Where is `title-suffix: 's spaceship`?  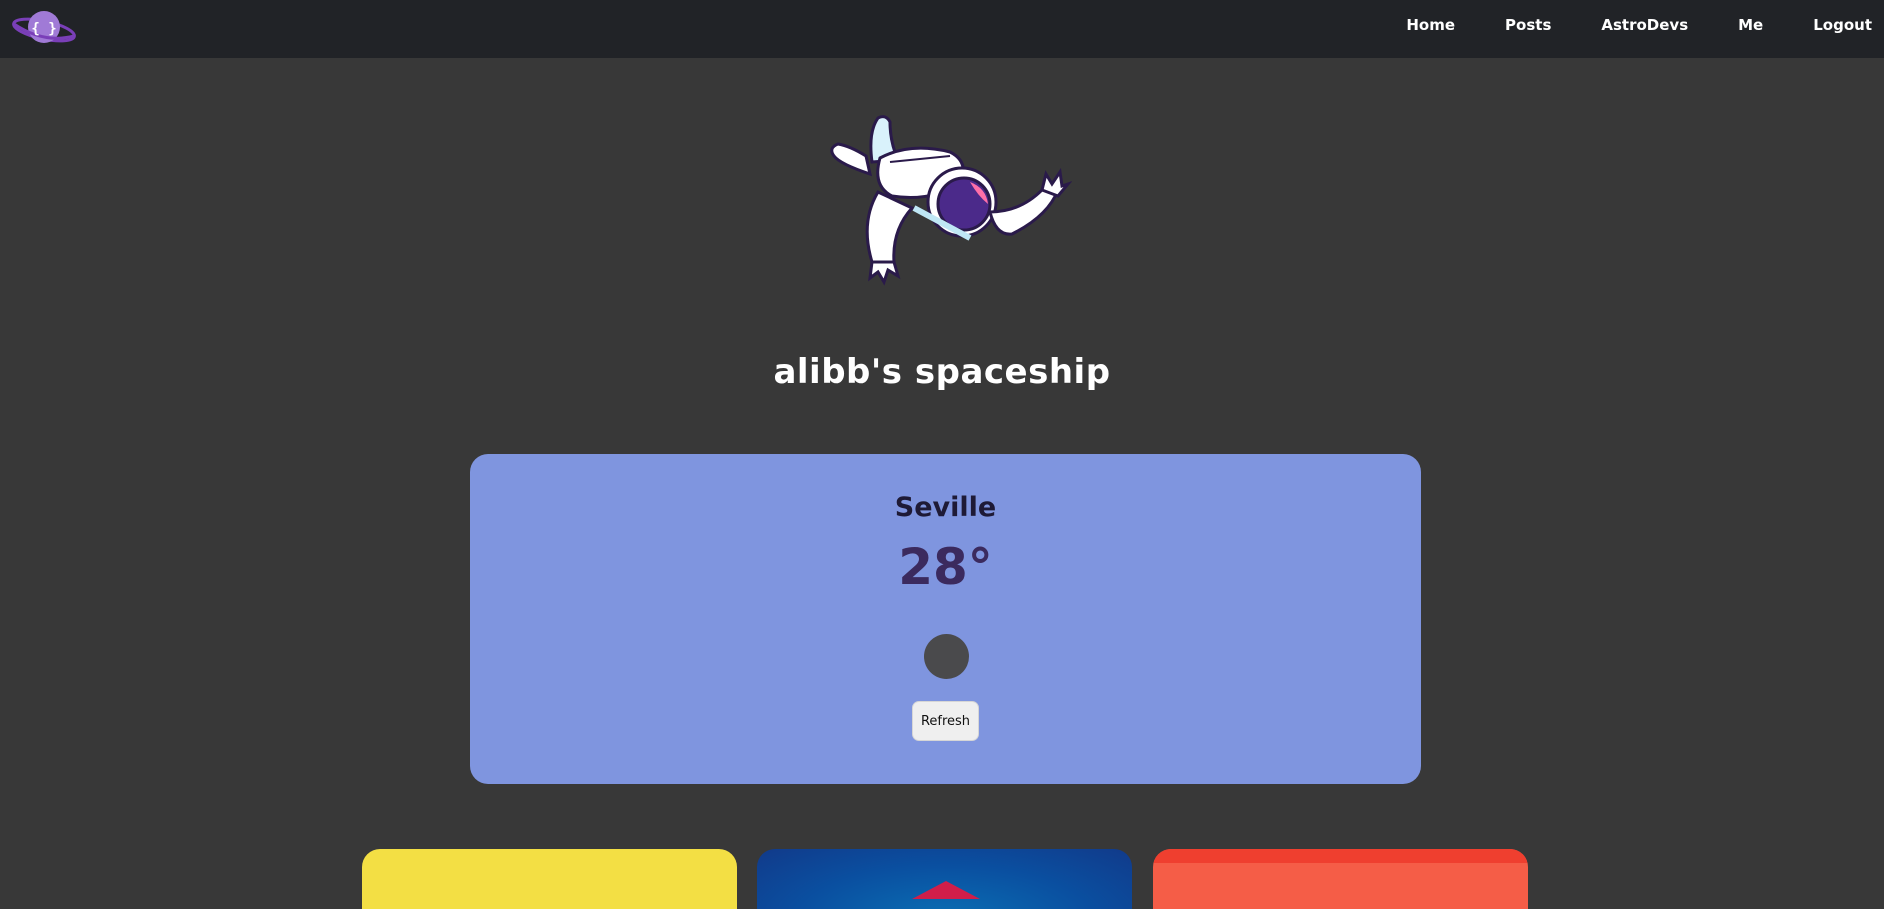 title-suffix: 's spaceship is located at coordinates (990, 372).